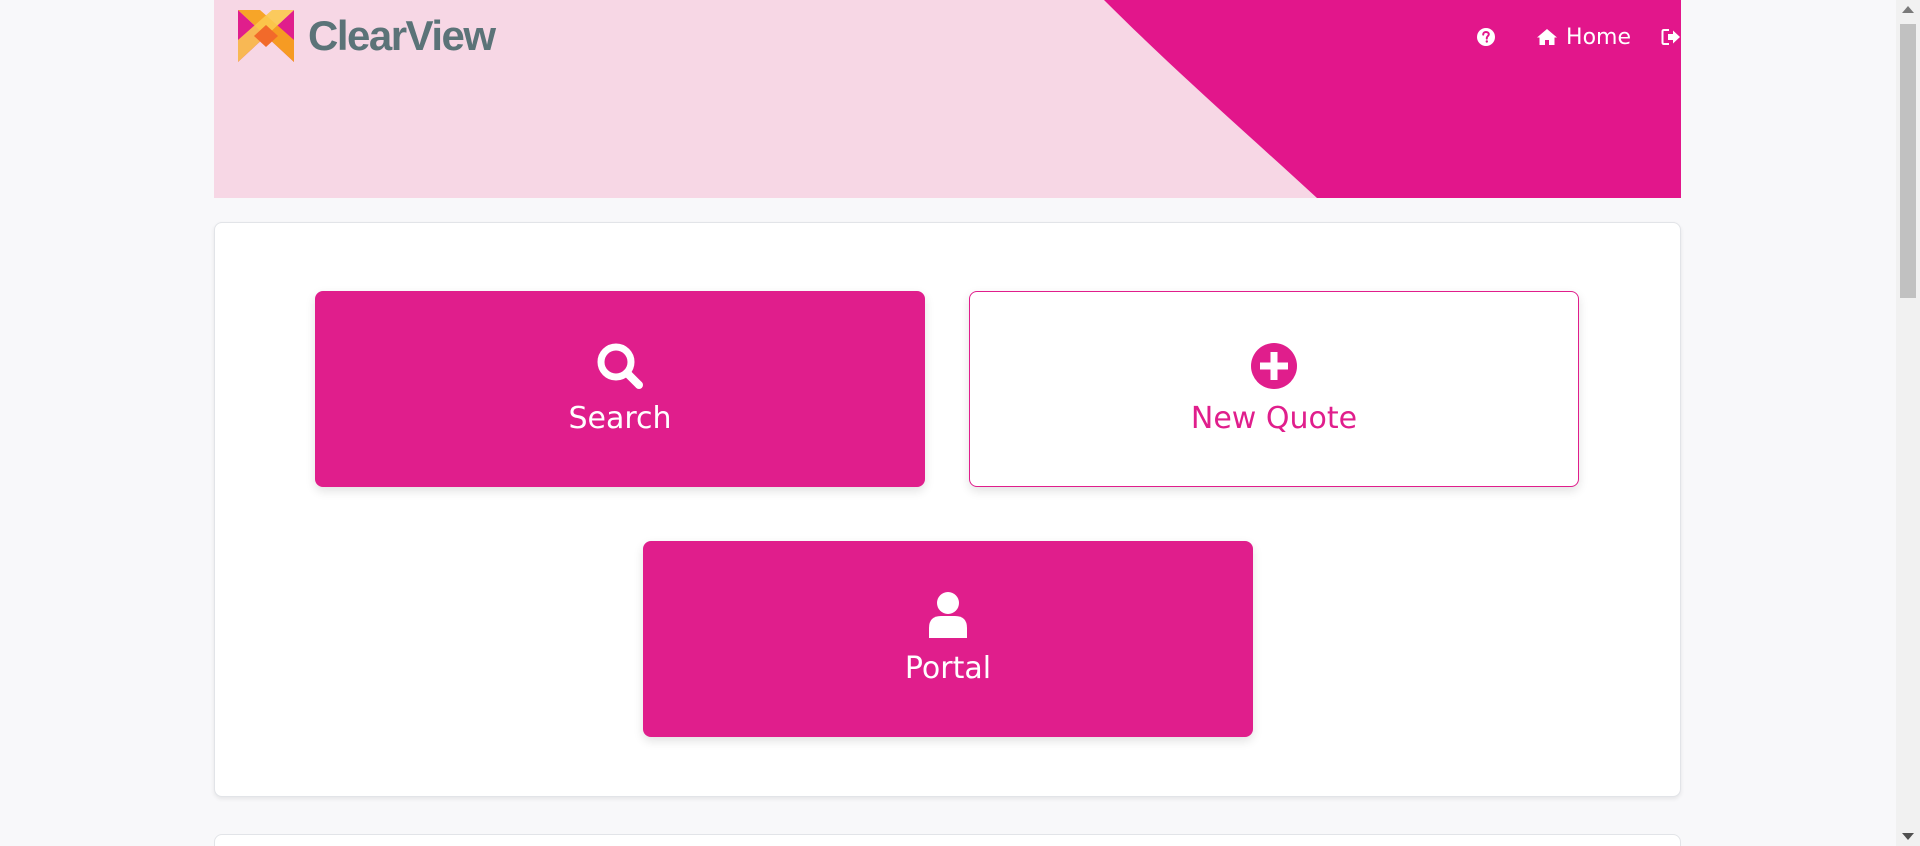 This screenshot has height=846, width=1920. I want to click on home-link: Home, so click(1583, 37).